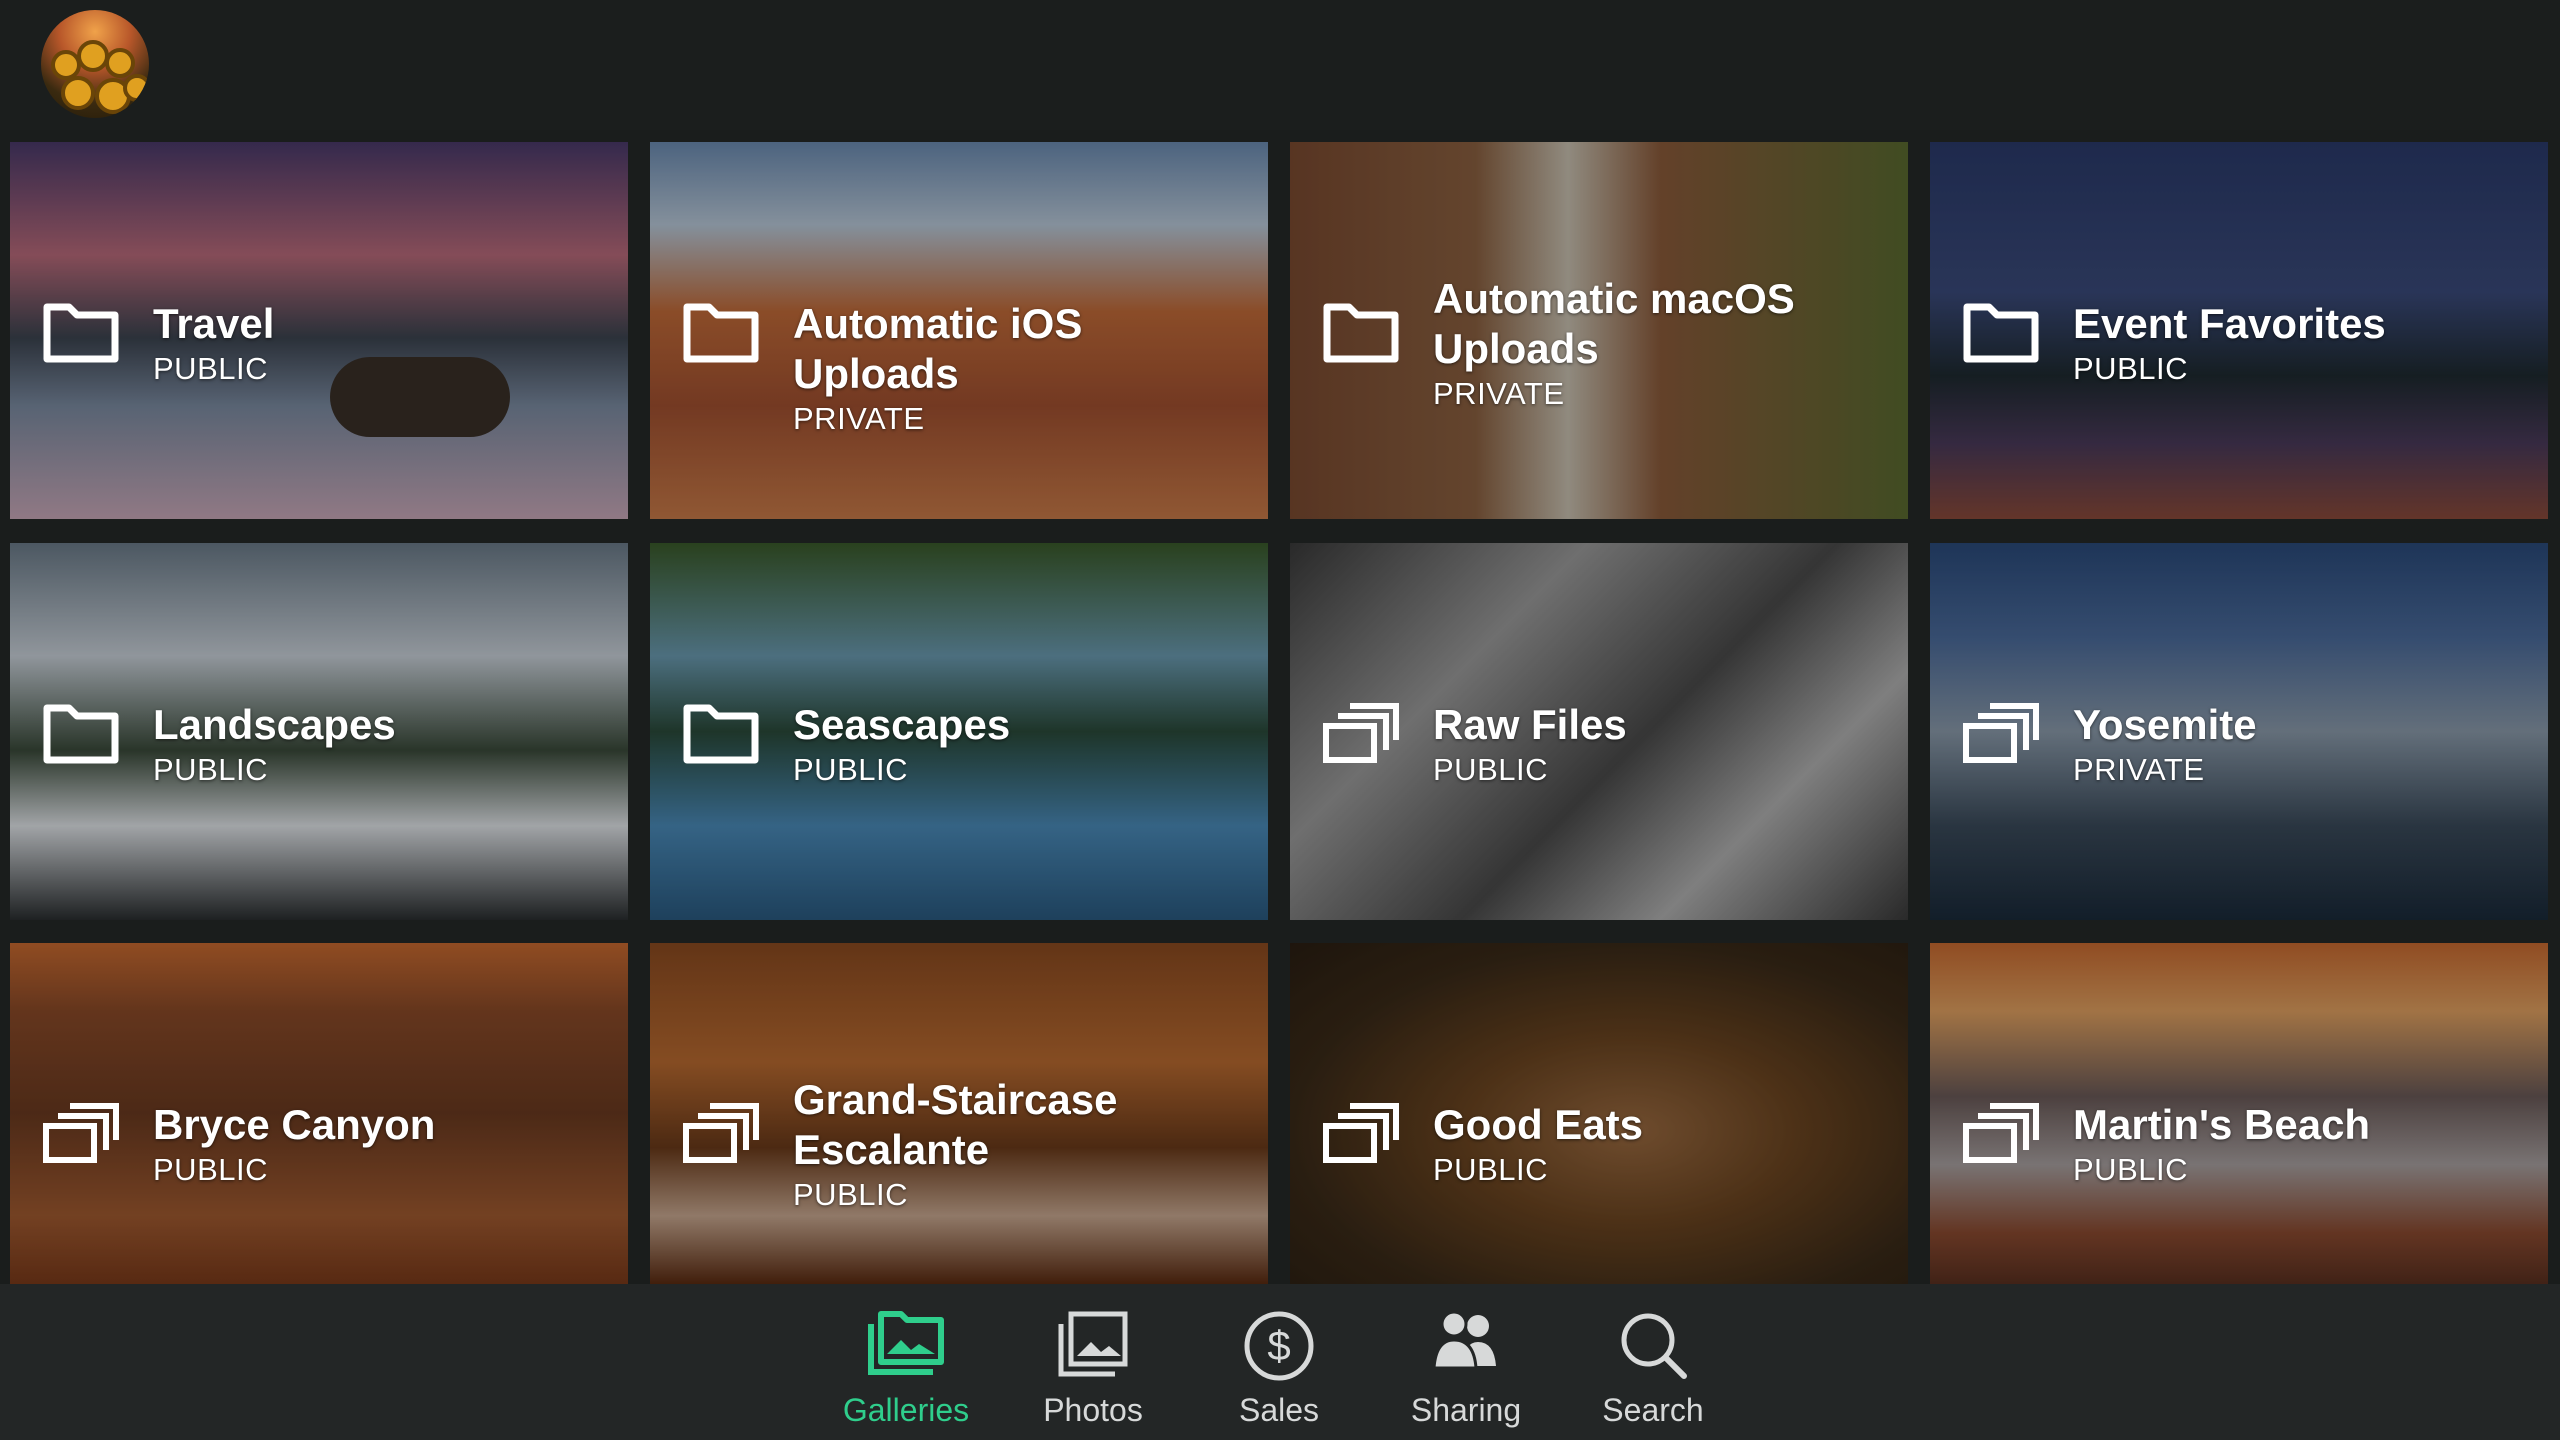 This screenshot has height=1440, width=2560. I want to click on nav-galleries: Galleries, so click(906, 1362).